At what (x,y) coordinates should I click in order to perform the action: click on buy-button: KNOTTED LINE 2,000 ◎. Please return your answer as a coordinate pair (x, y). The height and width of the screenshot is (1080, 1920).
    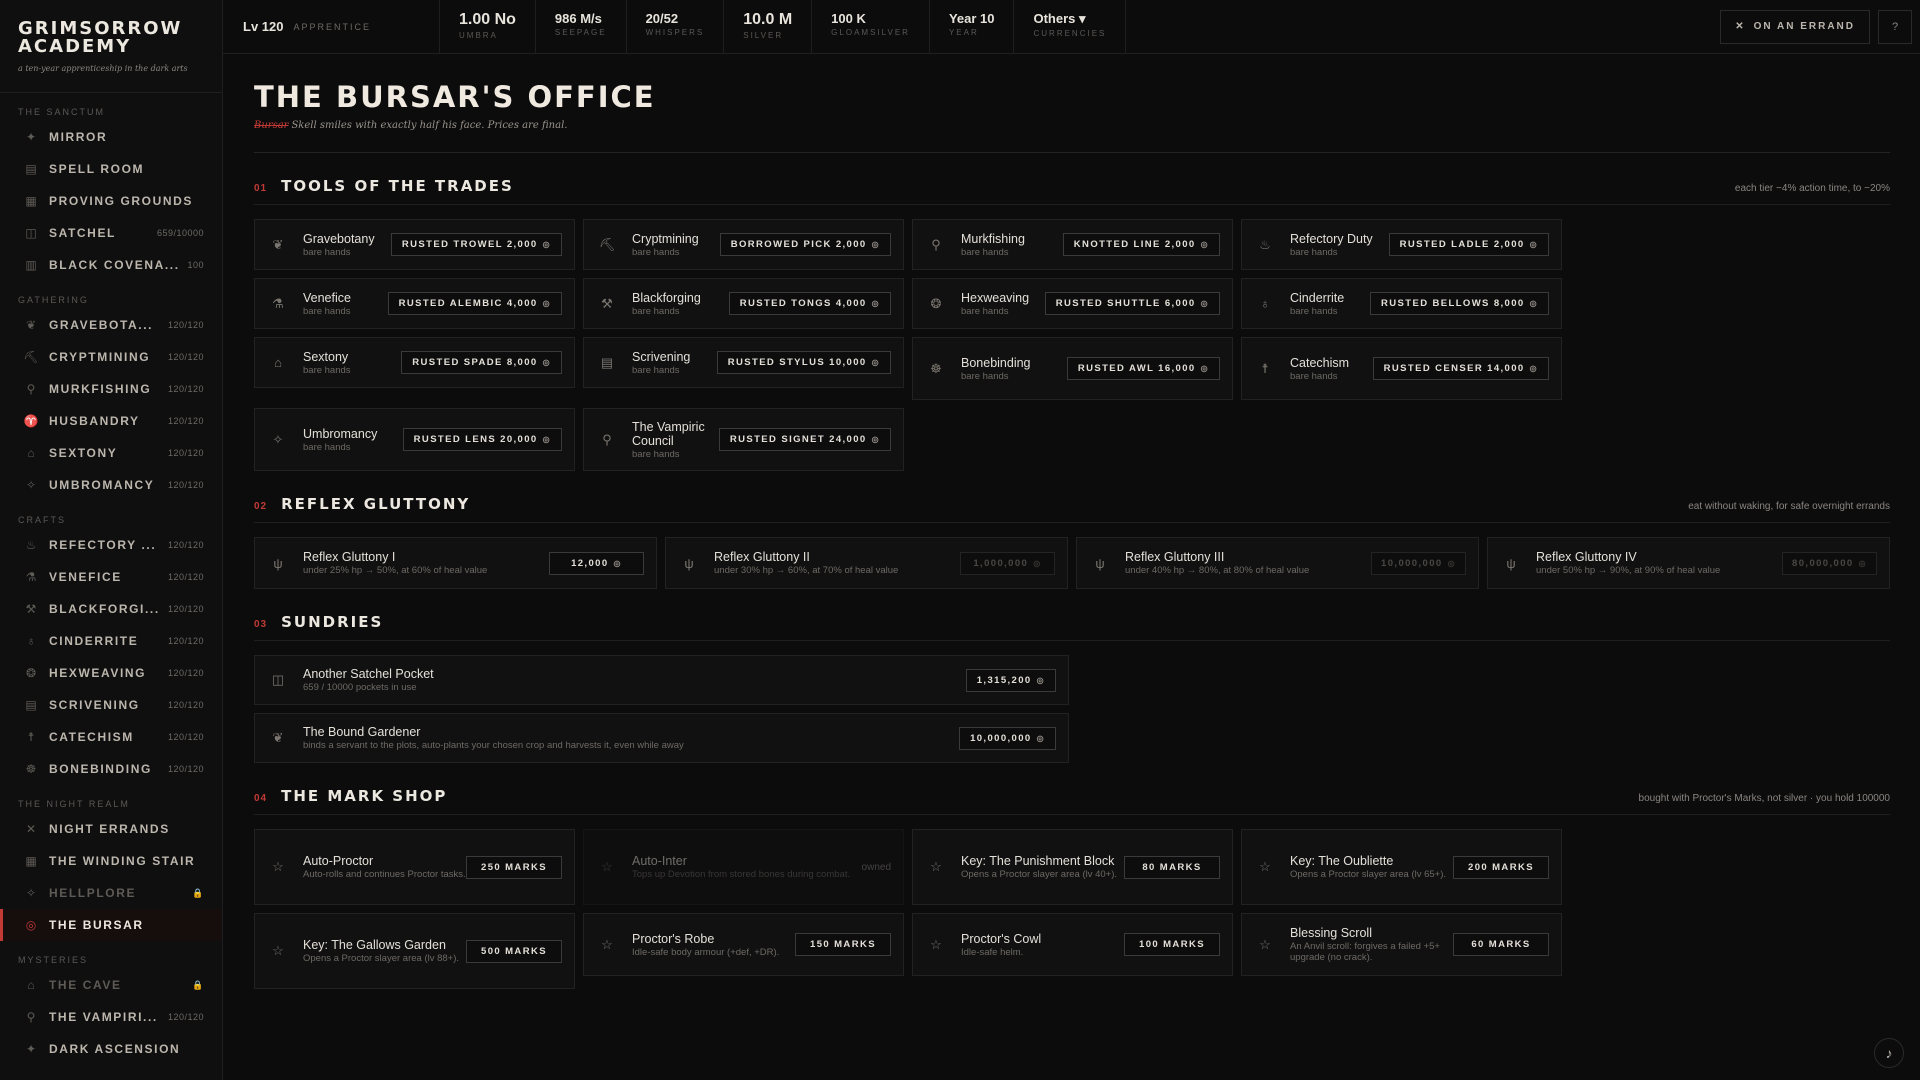
    Looking at the image, I should click on (1141, 244).